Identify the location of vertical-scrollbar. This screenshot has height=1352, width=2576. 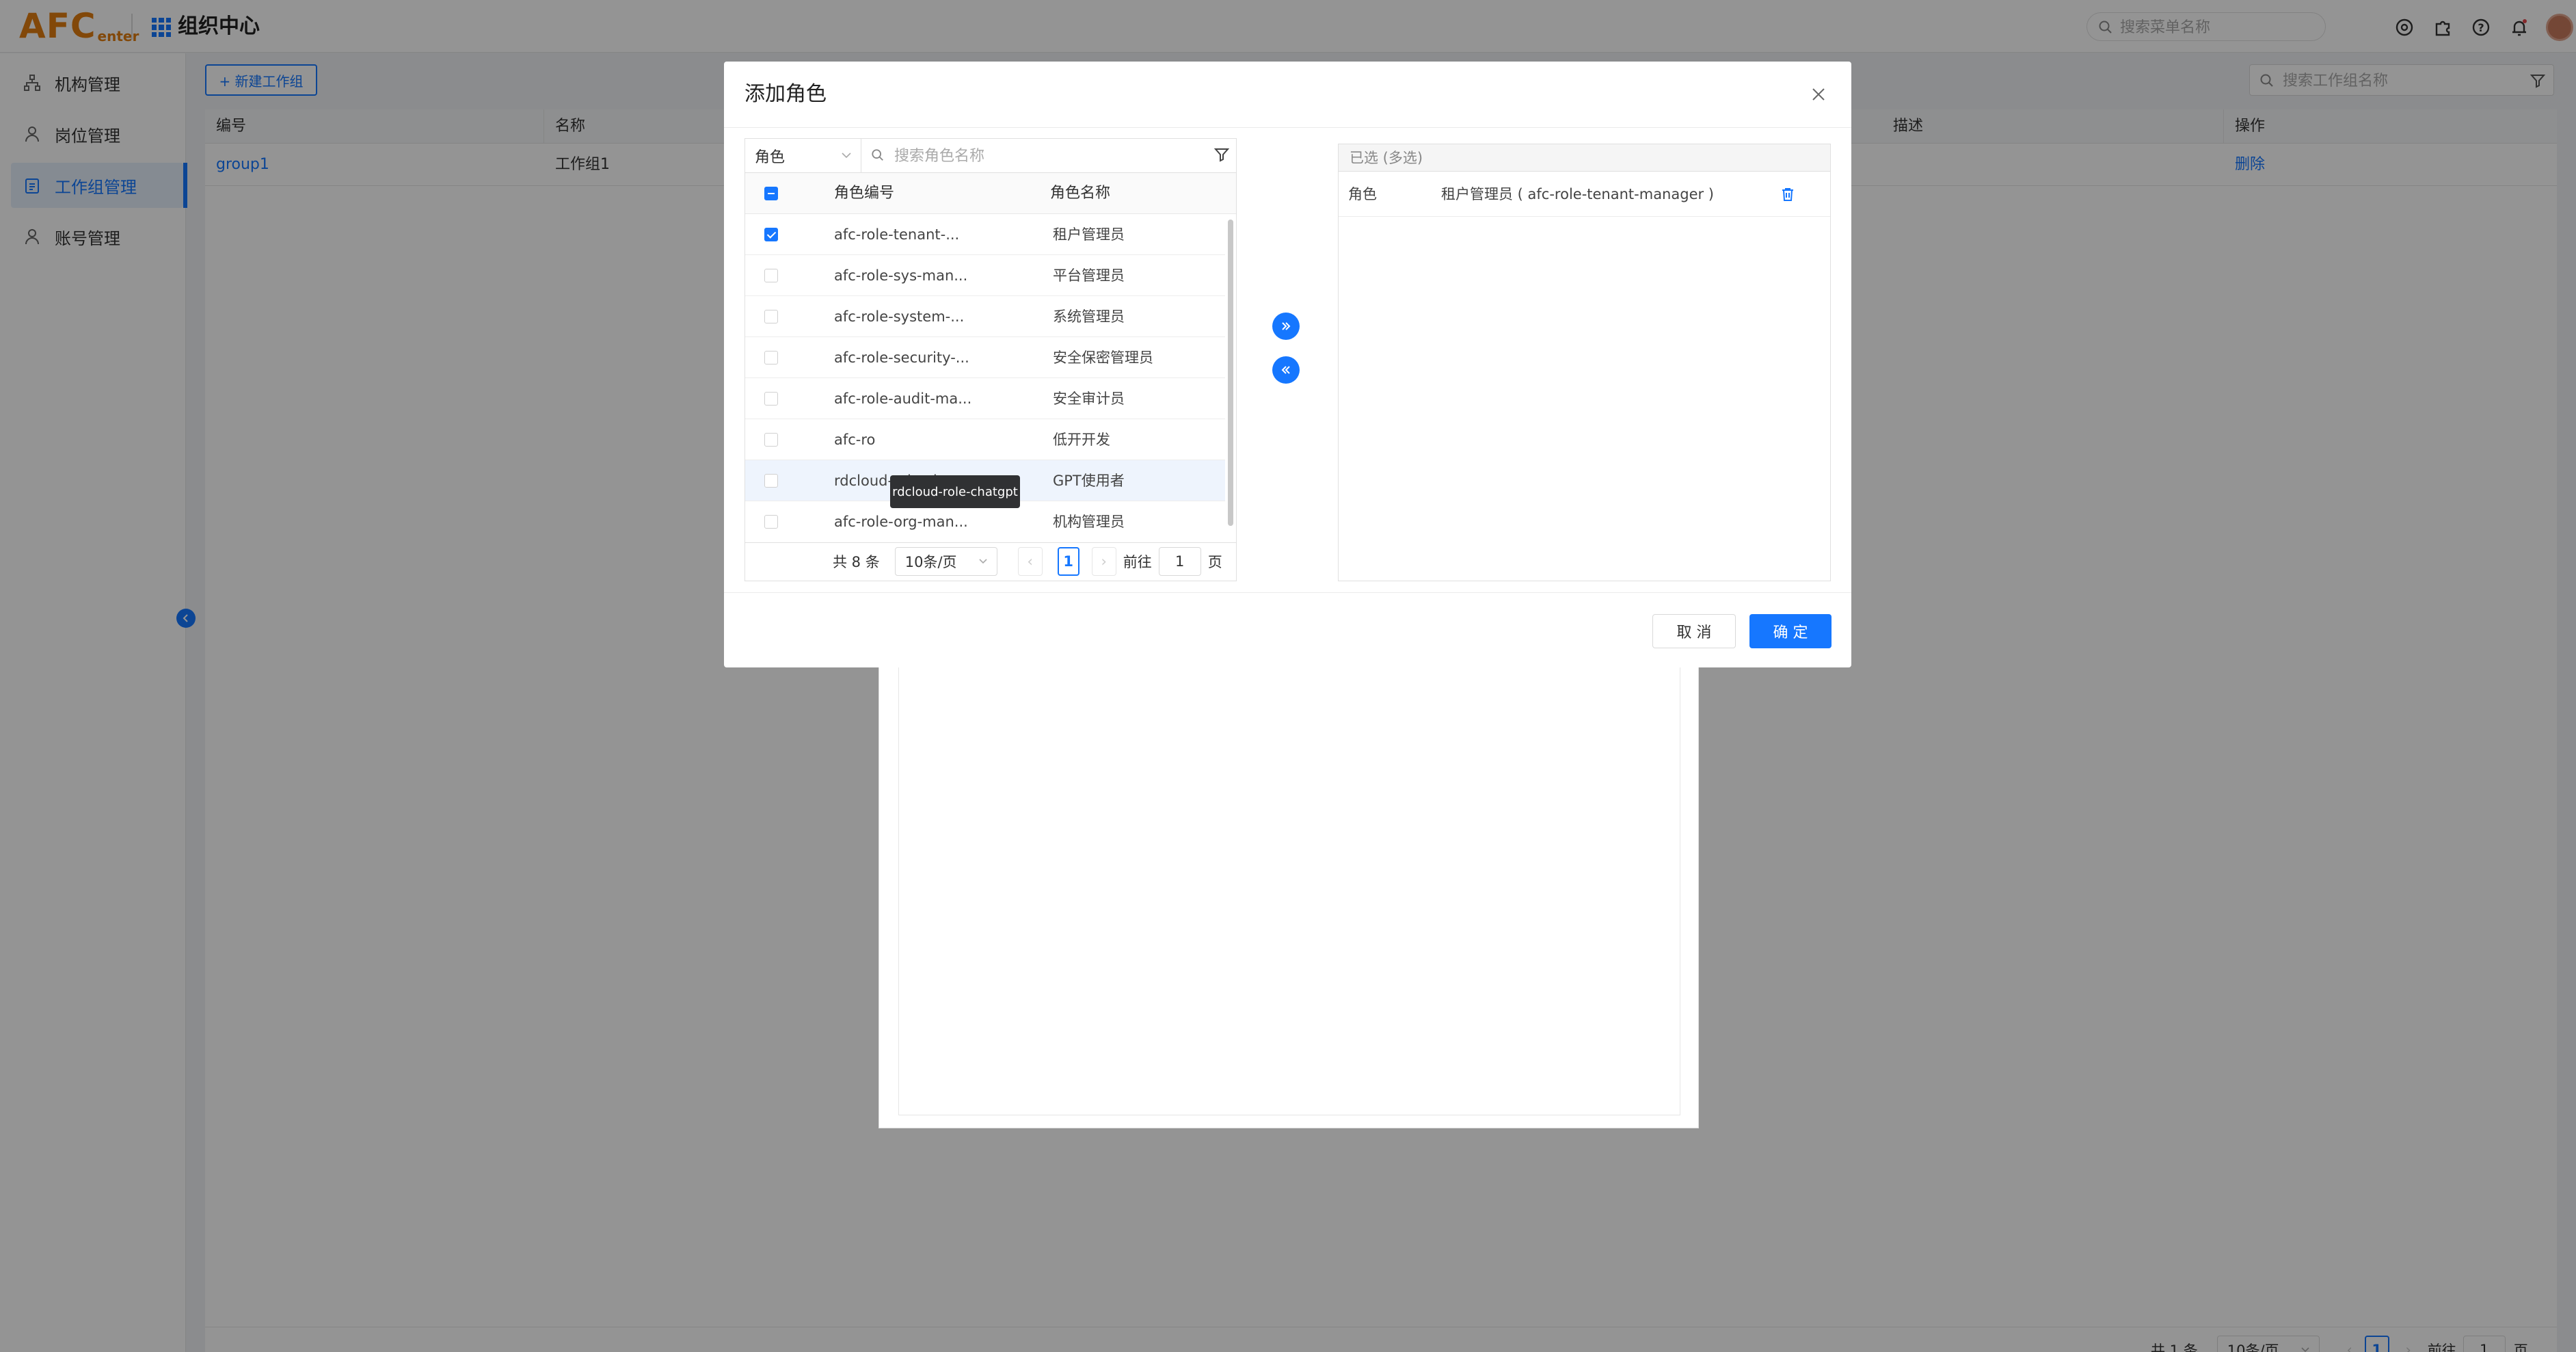
(1230, 373).